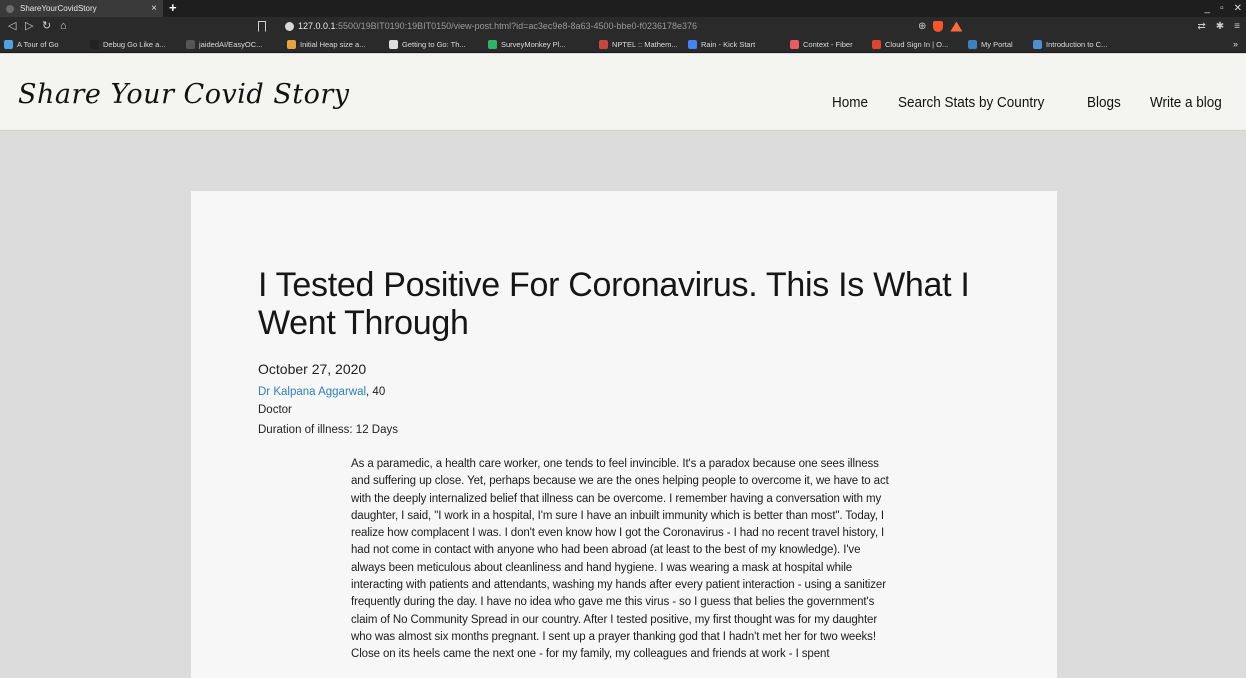 The image size is (1246, 678). What do you see at coordinates (312, 392) in the screenshot?
I see `author-link: Dr Kalpana Aggarwal` at bounding box center [312, 392].